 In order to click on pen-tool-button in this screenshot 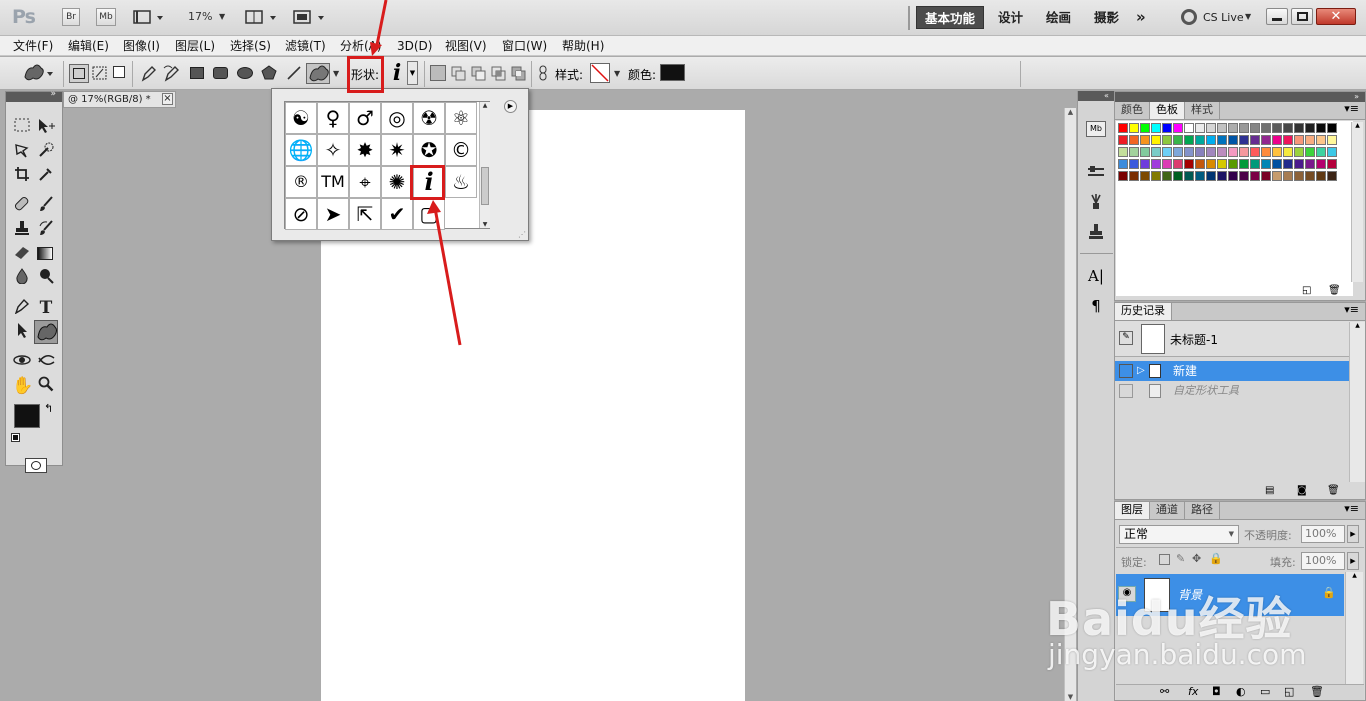, I will do `click(149, 73)`.